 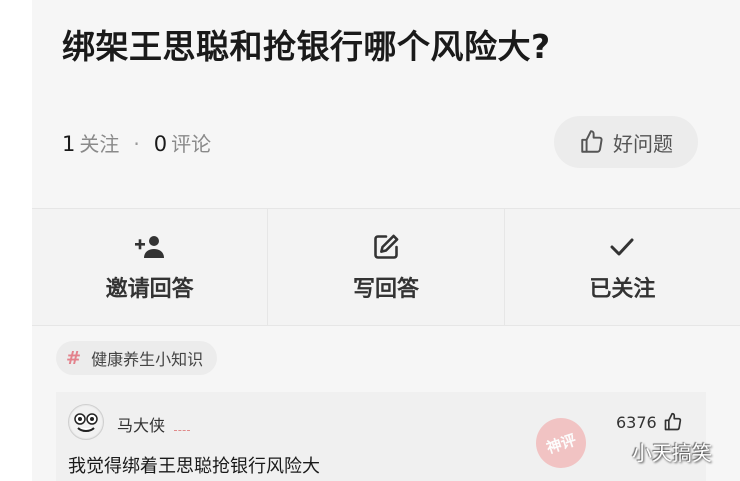 I want to click on watermark: 小天搞笑, so click(x=672, y=453).